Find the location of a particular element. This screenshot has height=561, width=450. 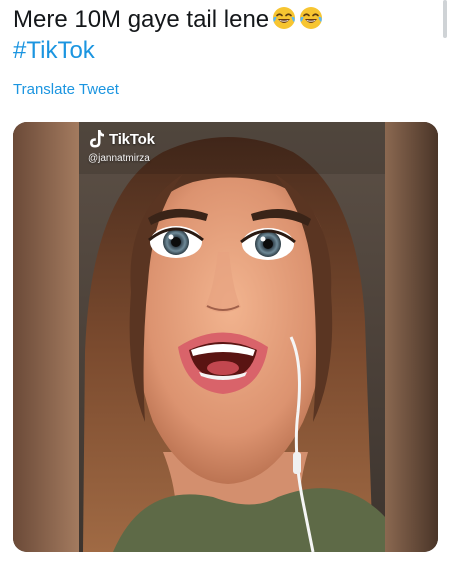

tiktok-handle: @jannatmirza is located at coordinates (119, 158).